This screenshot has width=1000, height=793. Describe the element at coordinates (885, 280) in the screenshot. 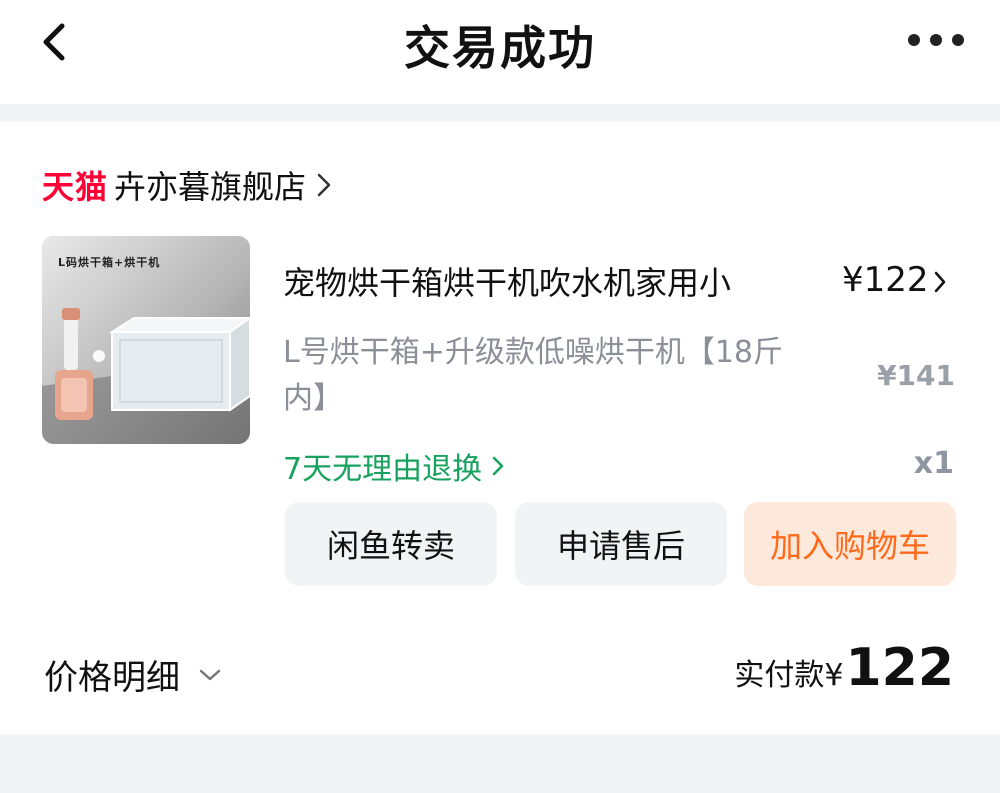

I see `product-price: ¥122` at that location.